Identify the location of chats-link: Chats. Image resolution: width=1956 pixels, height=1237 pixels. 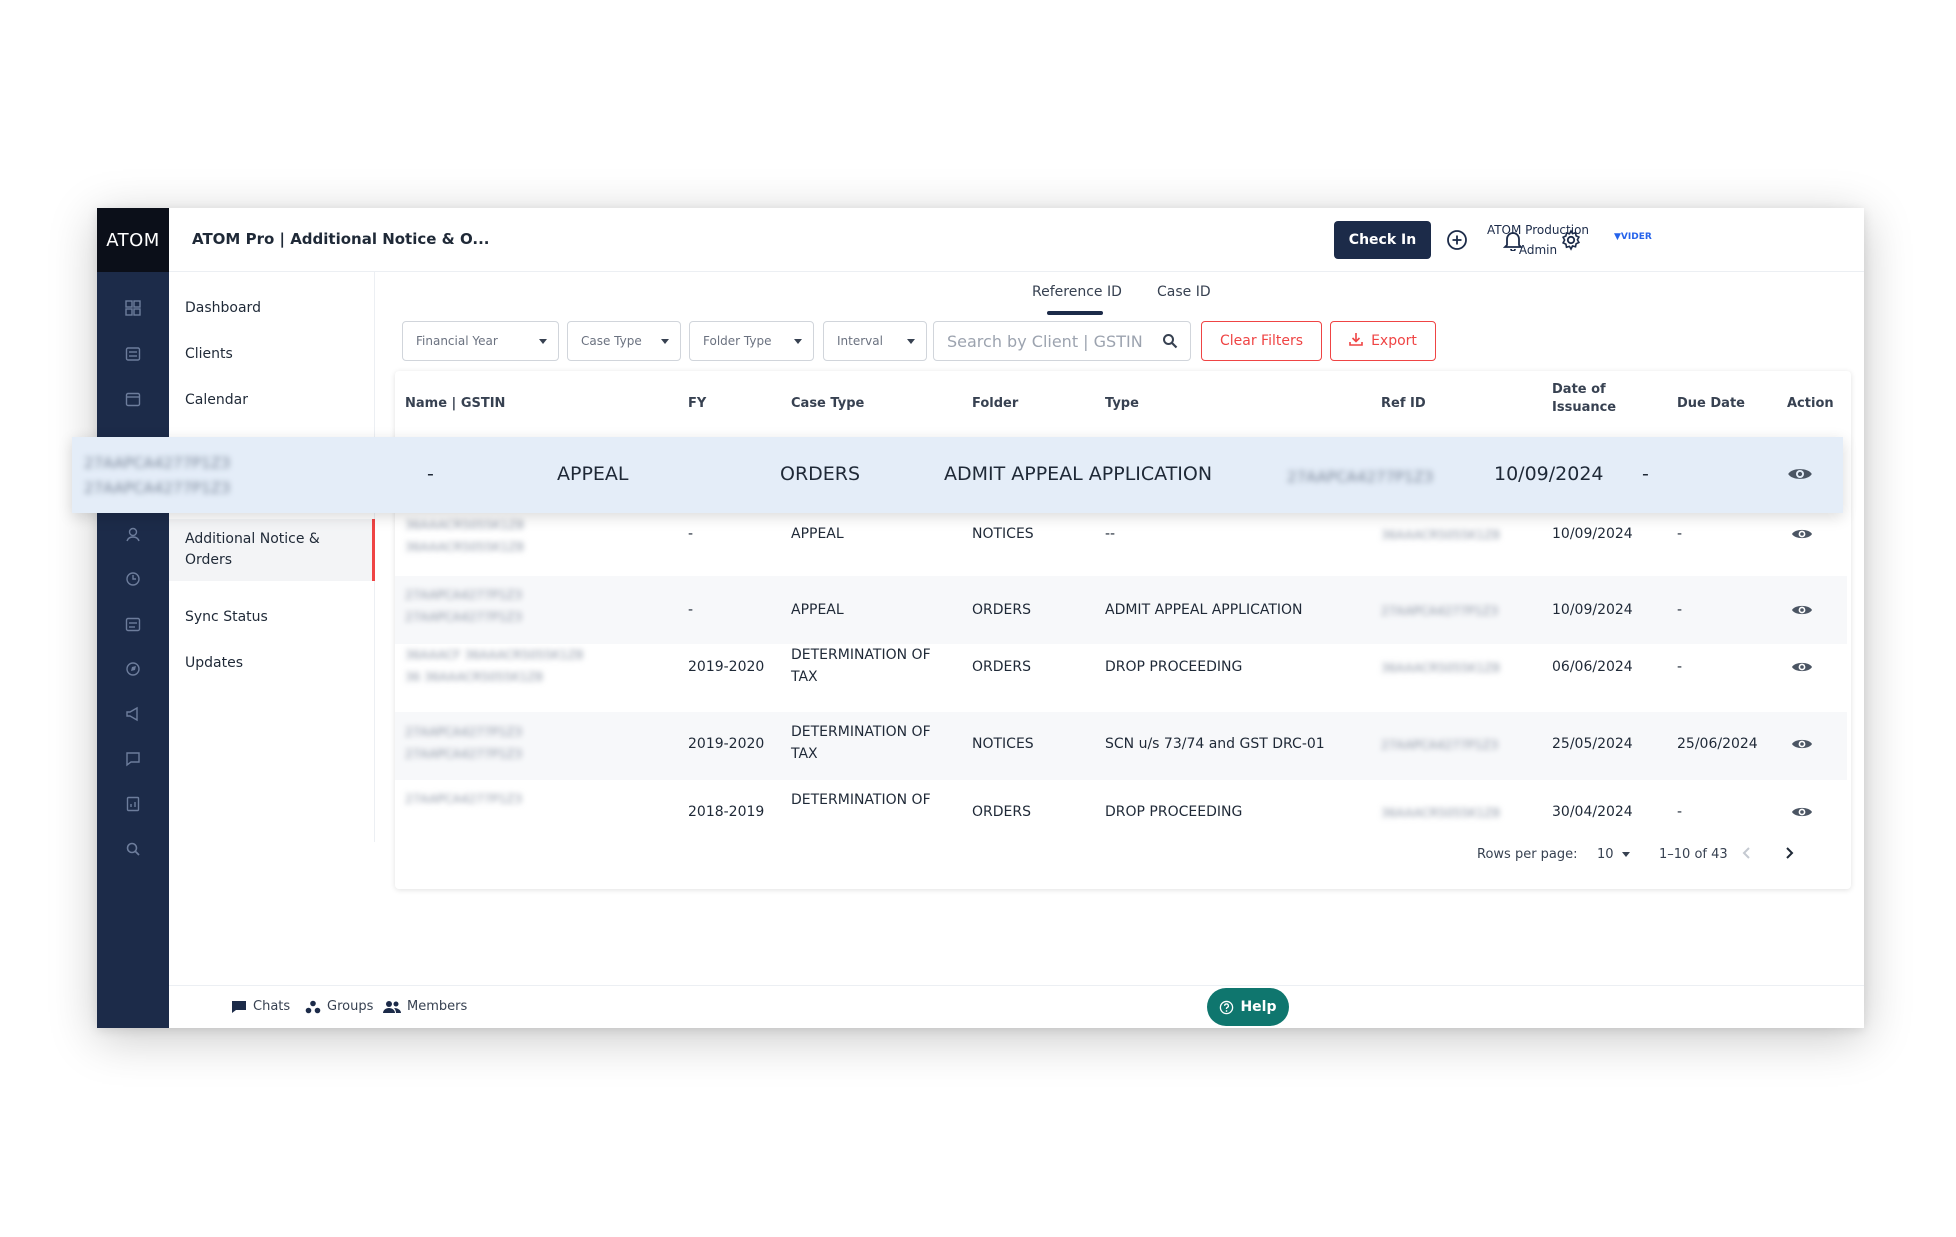
(260, 1006).